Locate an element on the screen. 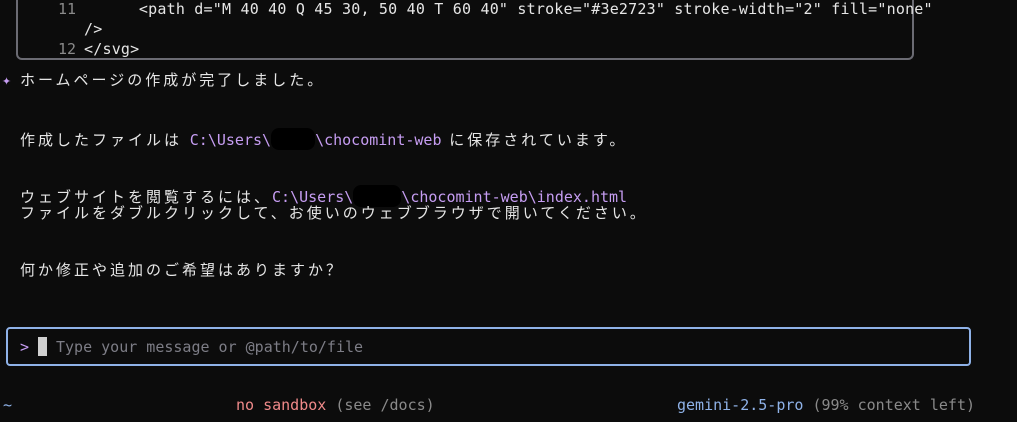  model-status: gemini-2.5-pro (99% context left) is located at coordinates (826, 405).